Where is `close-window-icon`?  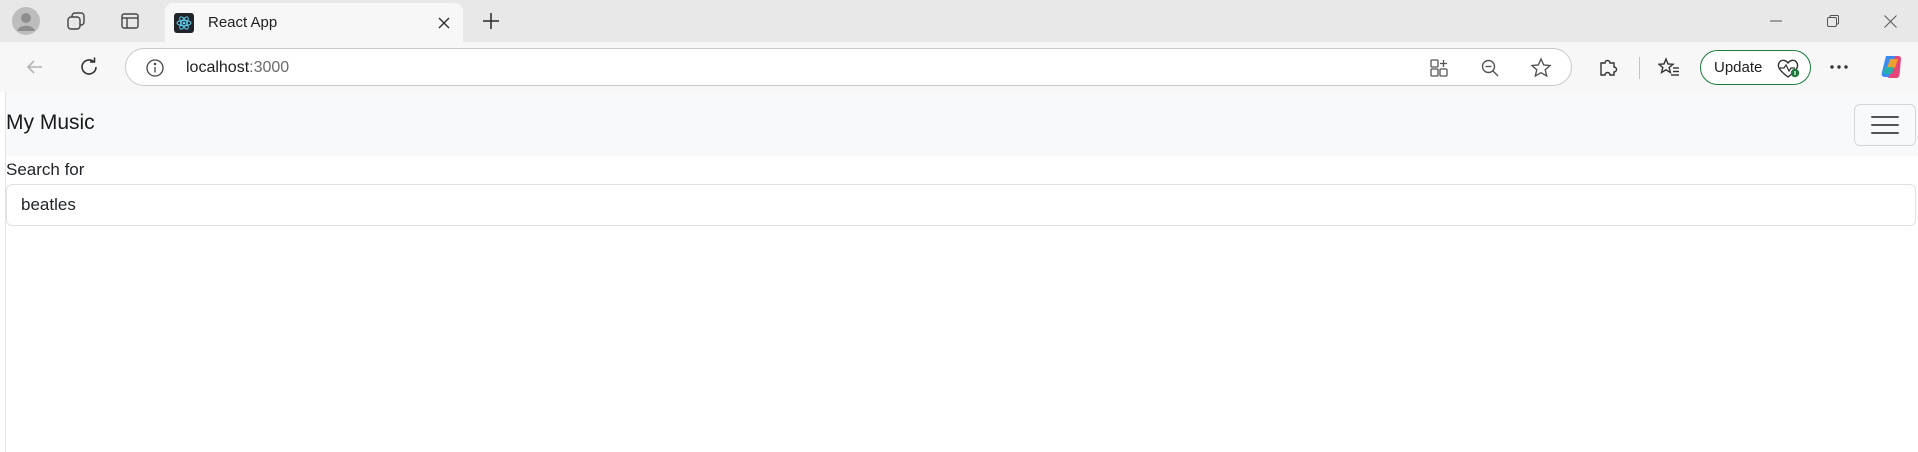
close-window-icon is located at coordinates (1890, 21).